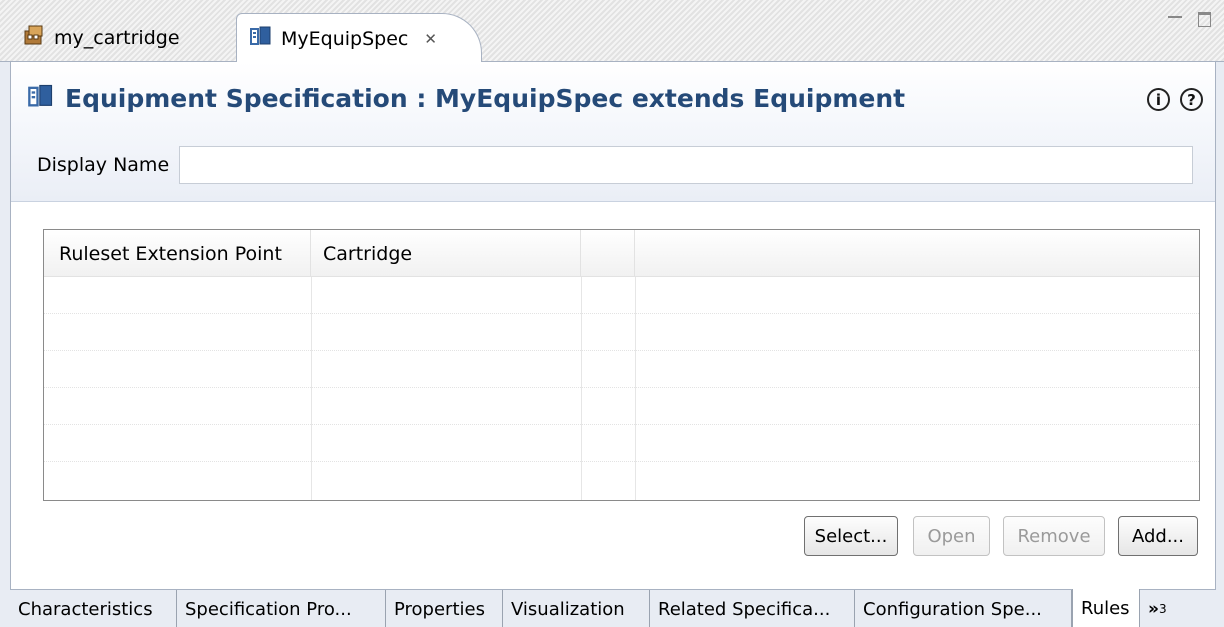 This screenshot has width=1224, height=627. What do you see at coordinates (1153, 609) in the screenshot?
I see `chevron-right-icon: »` at bounding box center [1153, 609].